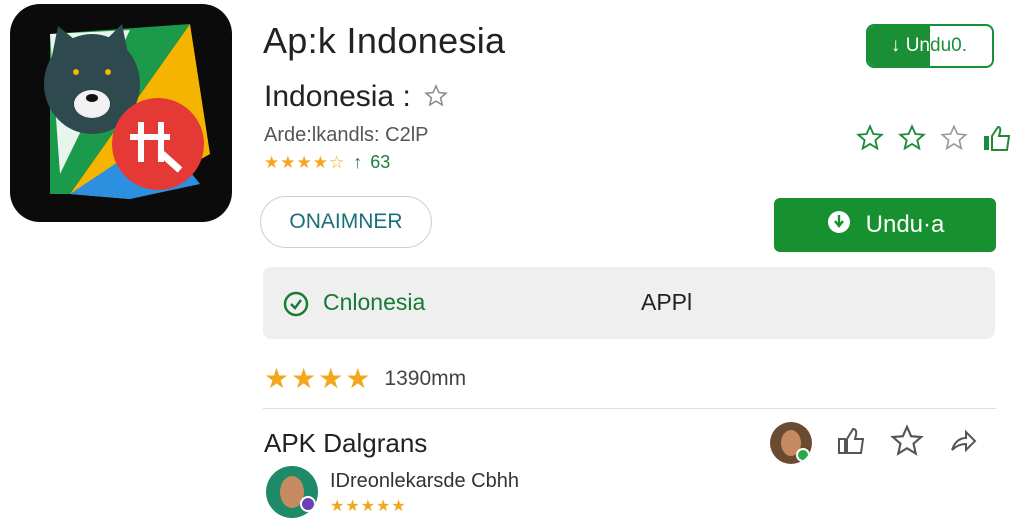 Image resolution: width=1024 pixels, height=518 pixels. What do you see at coordinates (292, 492) in the screenshot?
I see `reviewer-avatar` at bounding box center [292, 492].